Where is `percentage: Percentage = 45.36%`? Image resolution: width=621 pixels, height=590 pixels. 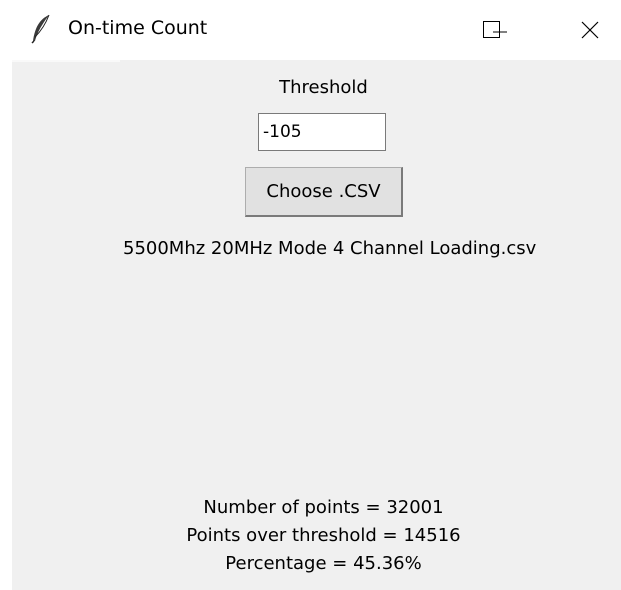
percentage: Percentage = 45.36% is located at coordinates (323, 563).